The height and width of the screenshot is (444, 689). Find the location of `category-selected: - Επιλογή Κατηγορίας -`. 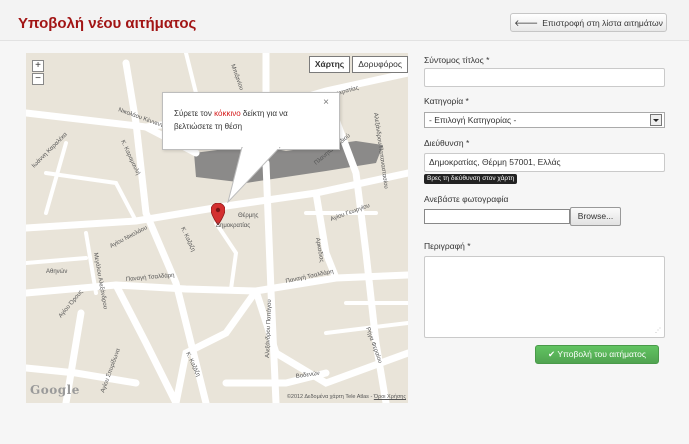

category-selected: - Επιλογή Κατηγορίας - is located at coordinates (473, 120).